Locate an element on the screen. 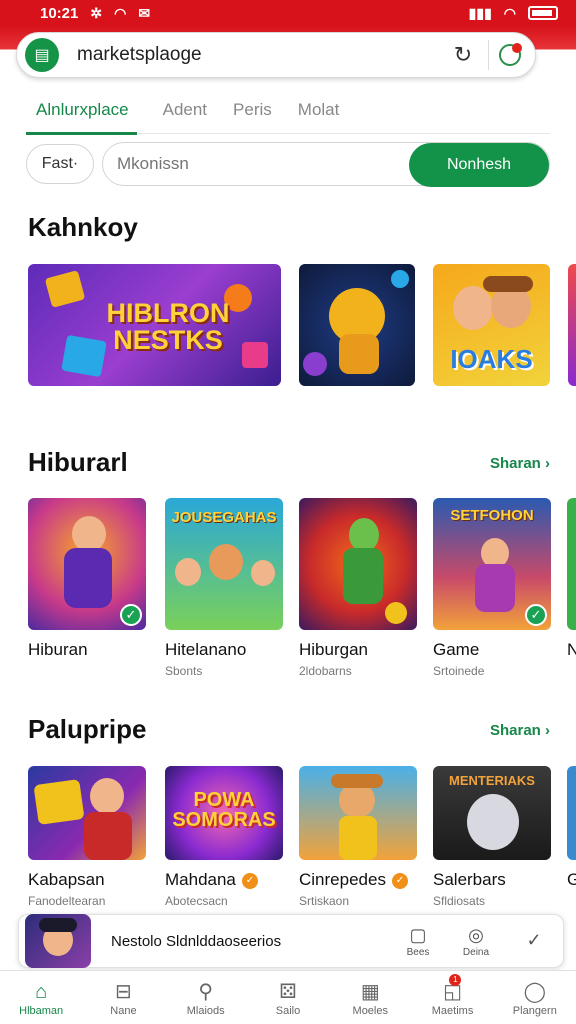 The width and height of the screenshot is (576, 1024). settings-icon: ✲ is located at coordinates (96, 13).